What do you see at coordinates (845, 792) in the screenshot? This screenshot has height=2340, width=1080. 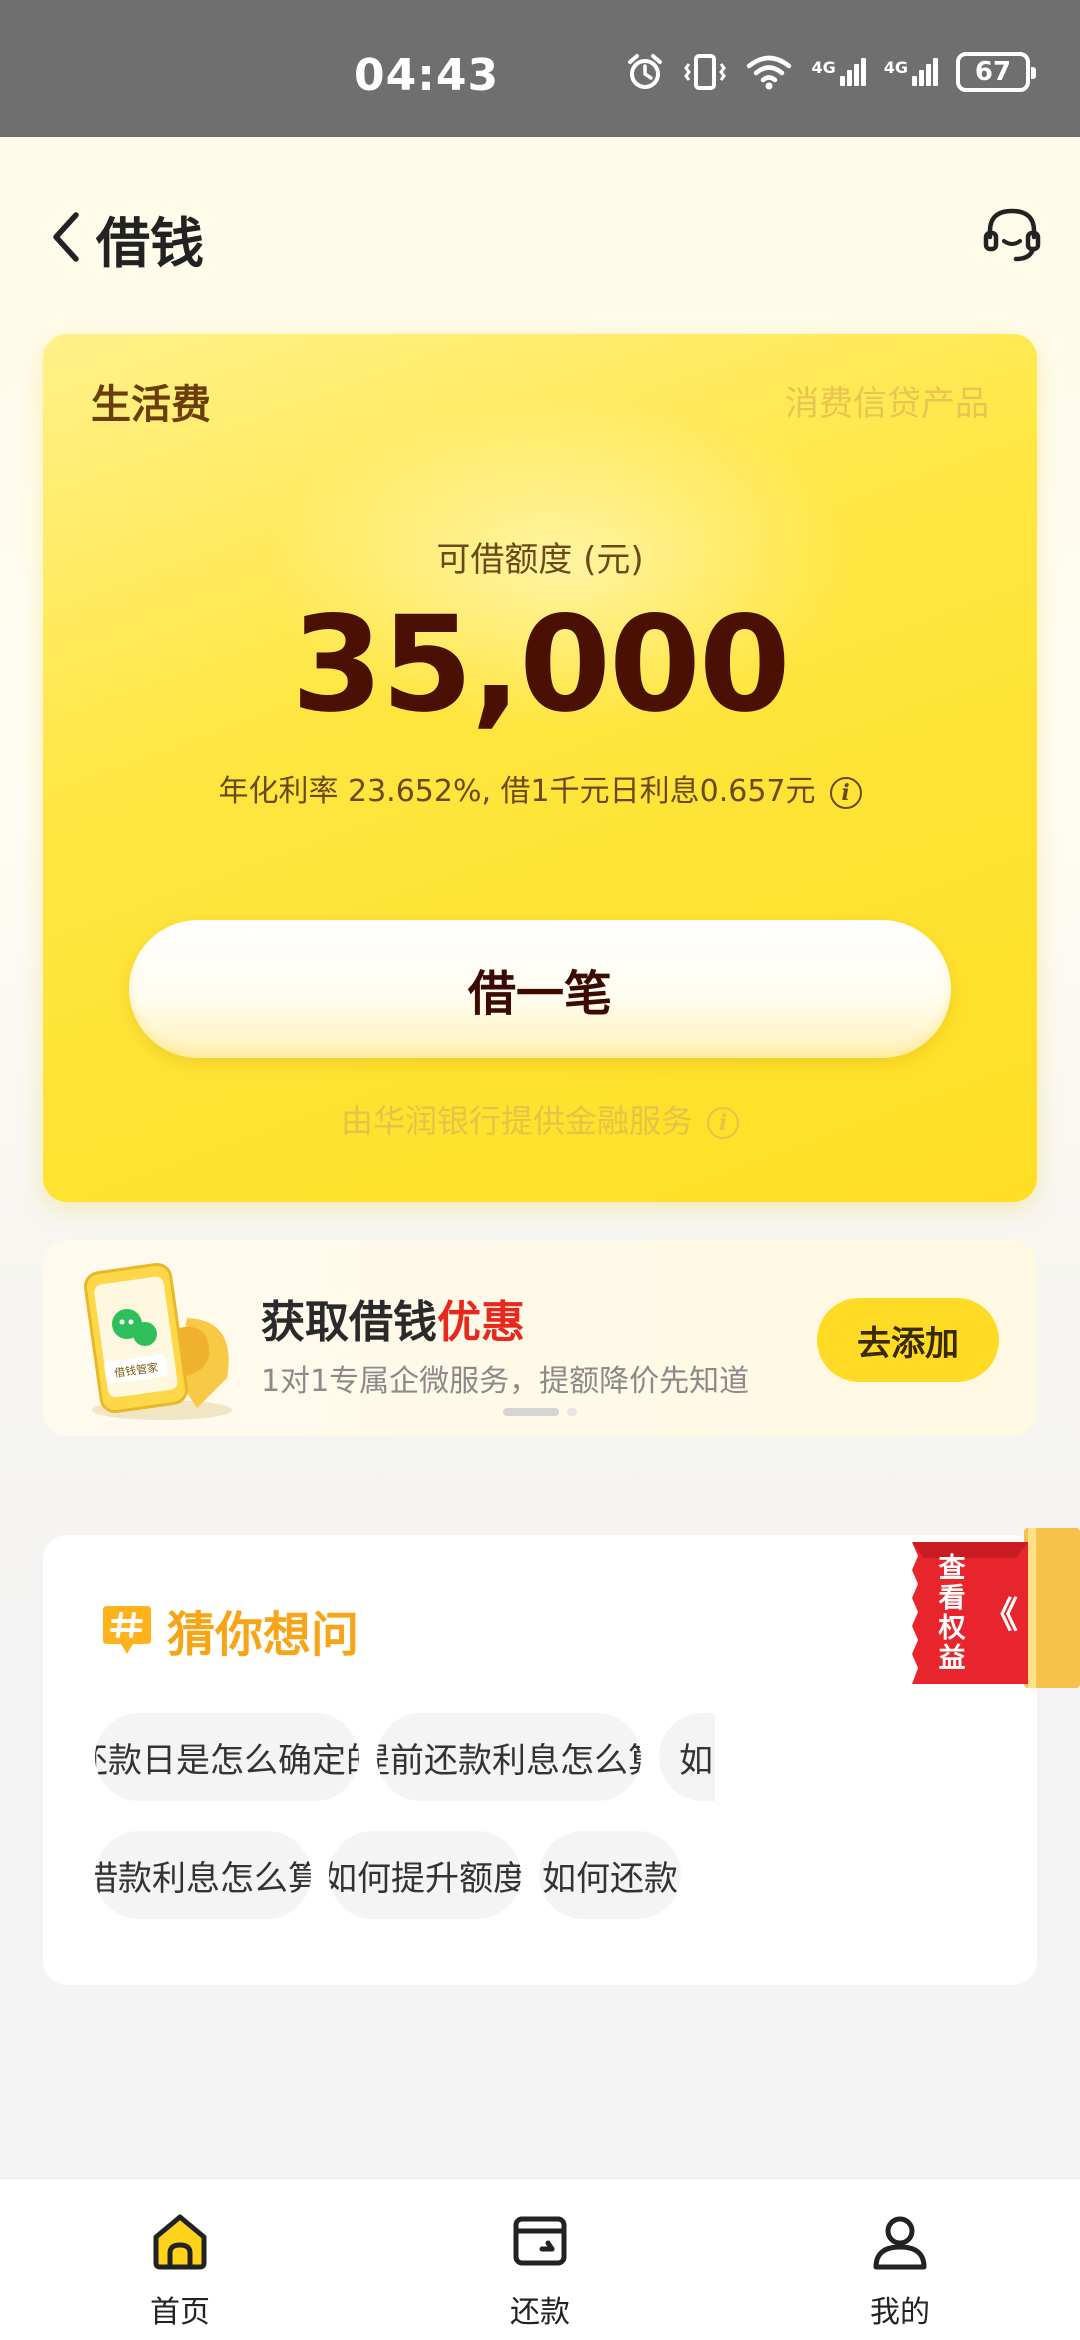 I see `rate-info-icon: i` at bounding box center [845, 792].